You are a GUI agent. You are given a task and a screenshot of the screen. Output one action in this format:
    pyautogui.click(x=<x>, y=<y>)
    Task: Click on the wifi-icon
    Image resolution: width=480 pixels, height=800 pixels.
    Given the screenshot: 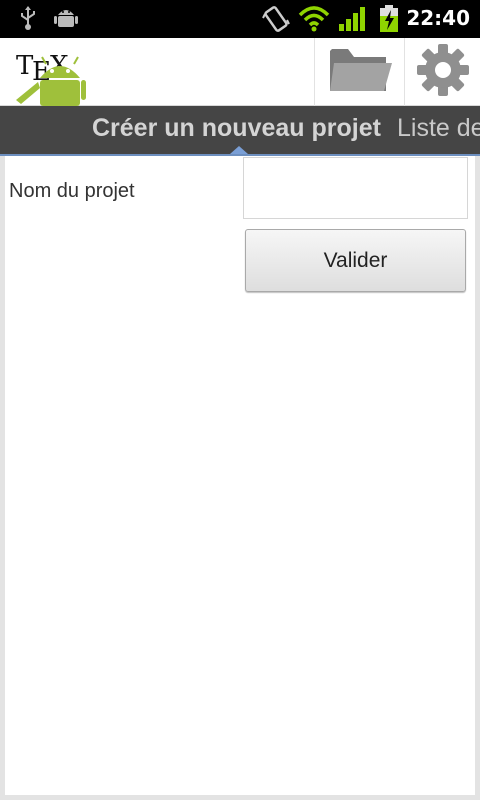 What is the action you would take?
    pyautogui.click(x=314, y=21)
    